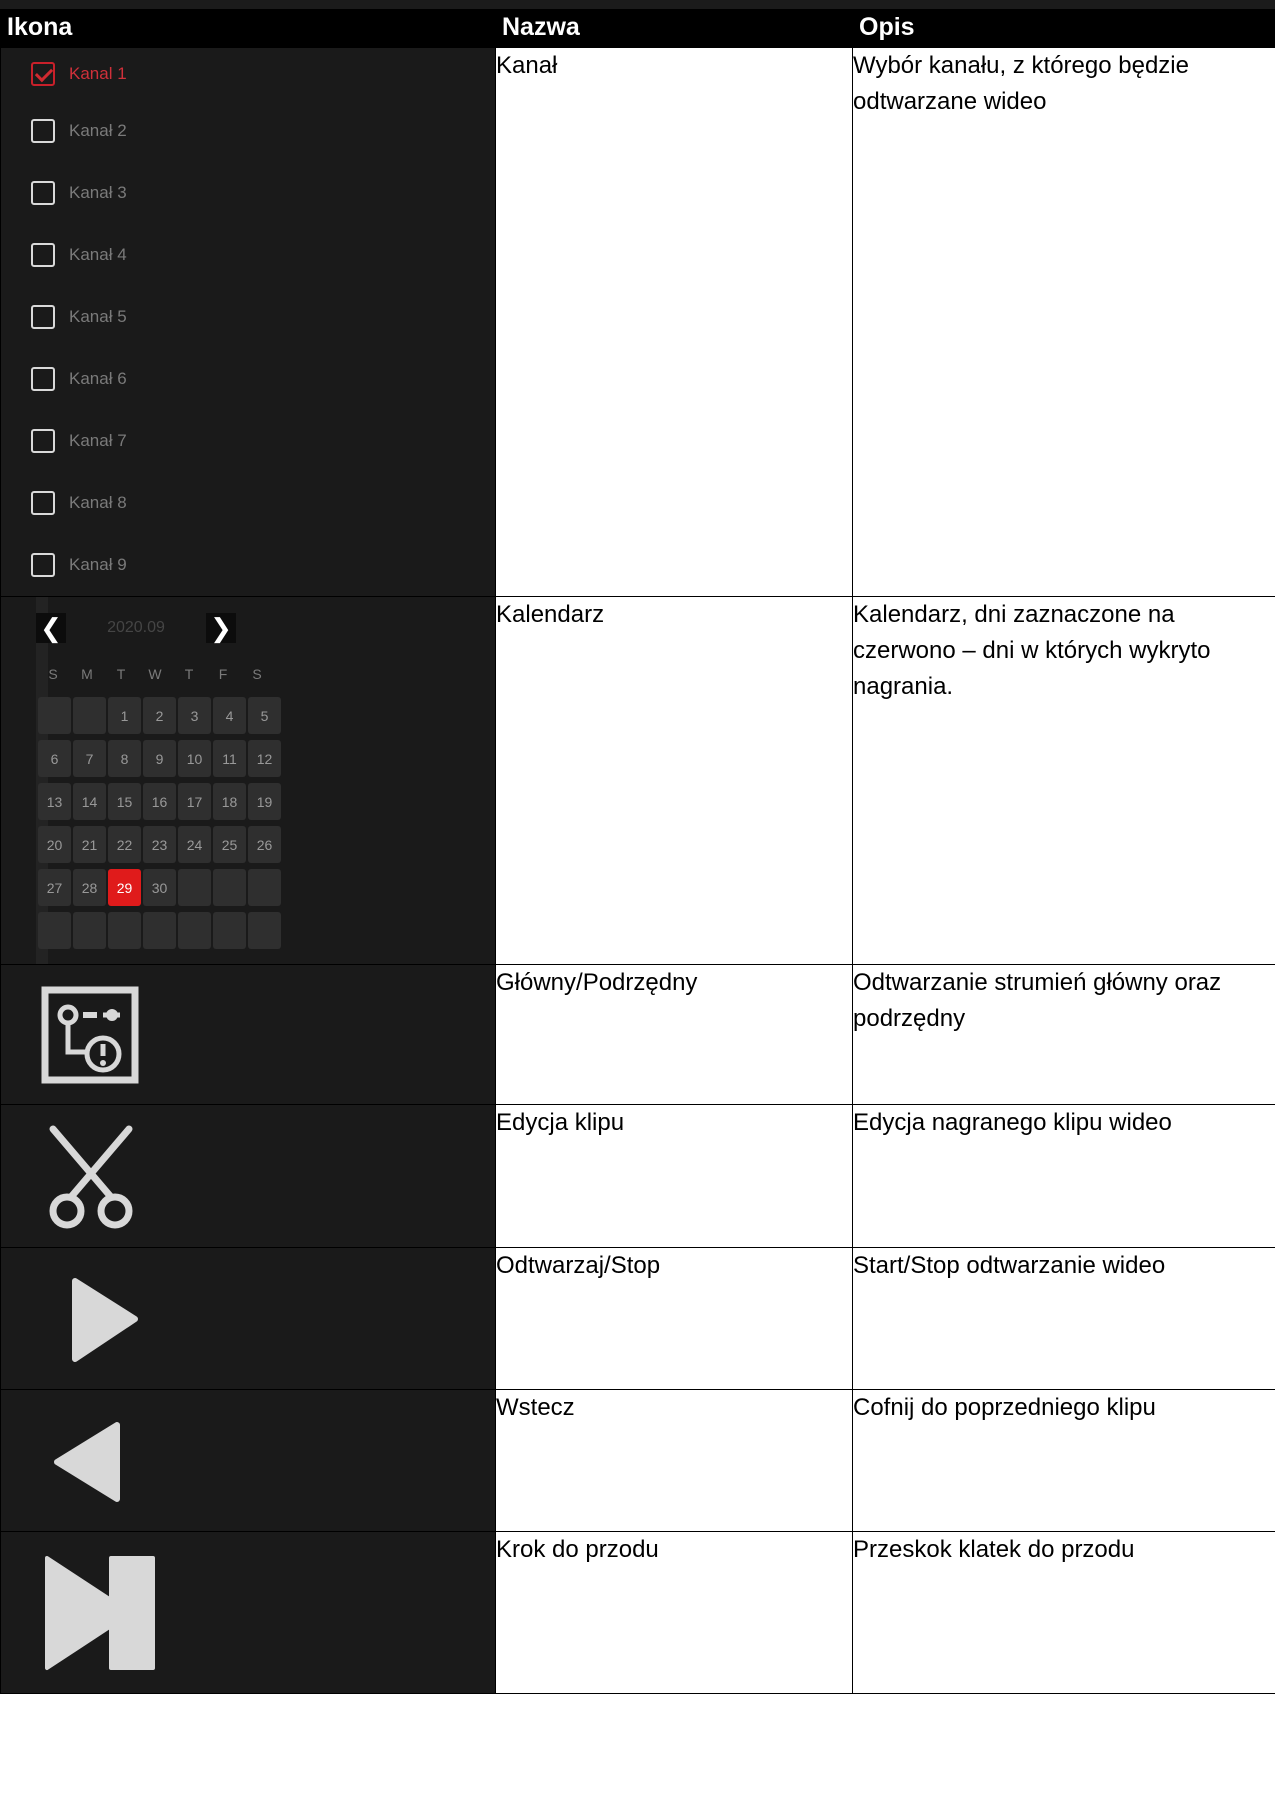 The width and height of the screenshot is (1275, 1806). What do you see at coordinates (248, 1318) in the screenshot?
I see `play-icon-cell` at bounding box center [248, 1318].